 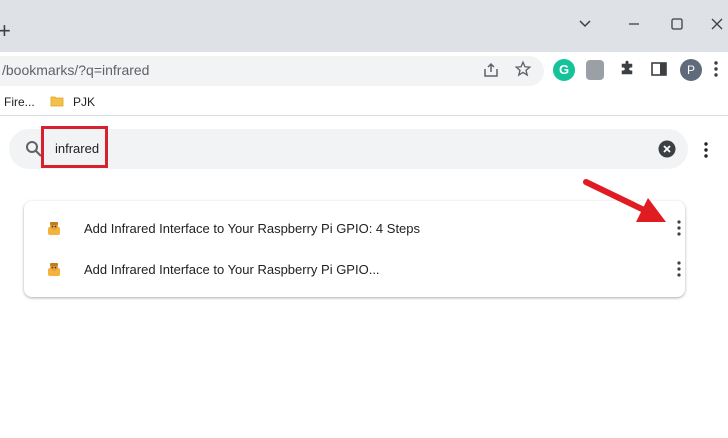 What do you see at coordinates (629, 71) in the screenshot?
I see `puzzle-icon` at bounding box center [629, 71].